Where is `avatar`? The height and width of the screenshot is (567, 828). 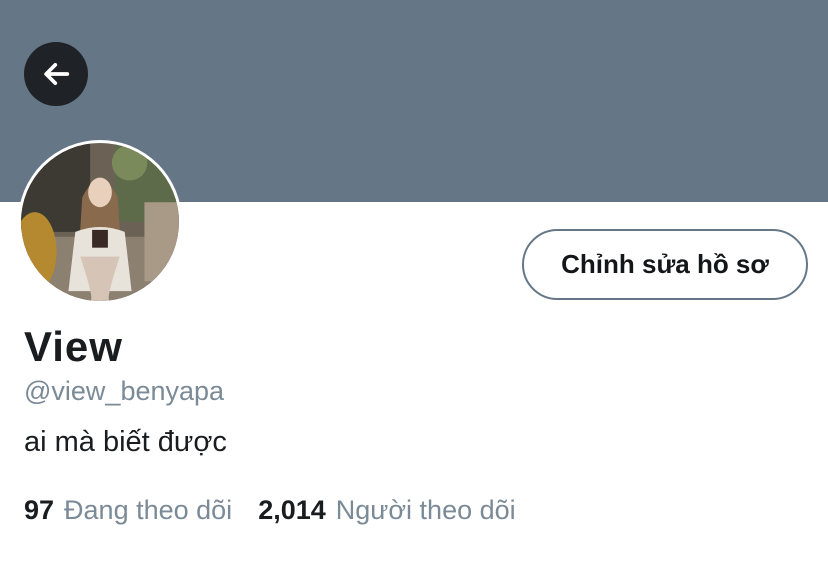 avatar is located at coordinates (100, 222).